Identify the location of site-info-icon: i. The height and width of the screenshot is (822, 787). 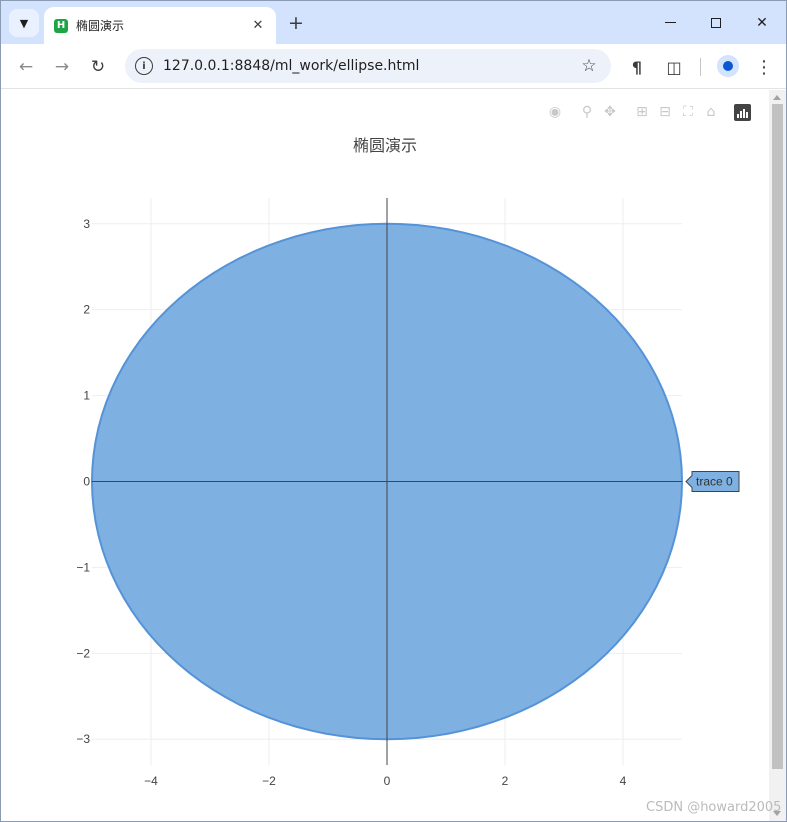
(144, 66).